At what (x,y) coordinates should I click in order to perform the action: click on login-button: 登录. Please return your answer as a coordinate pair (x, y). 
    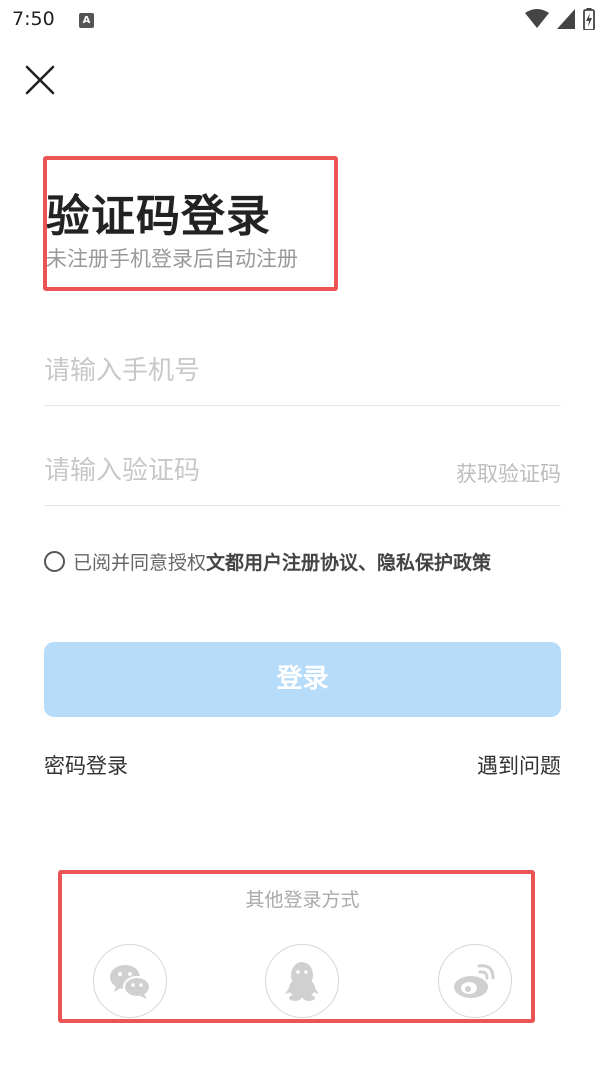
    Looking at the image, I should click on (302, 679).